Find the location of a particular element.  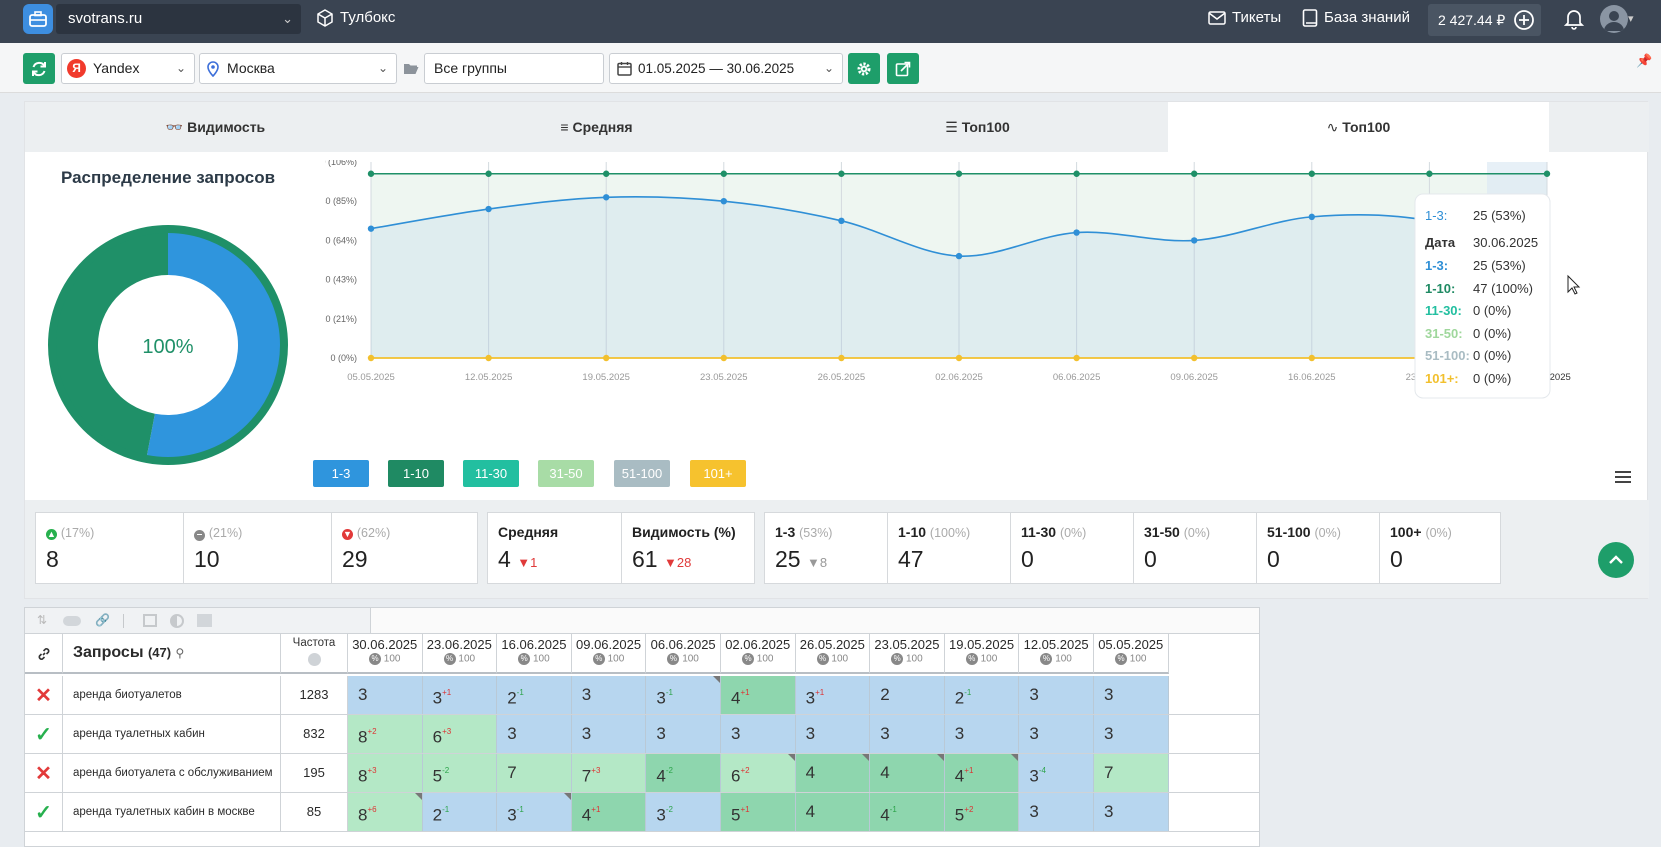

groups-select: Все группы is located at coordinates (514, 68).